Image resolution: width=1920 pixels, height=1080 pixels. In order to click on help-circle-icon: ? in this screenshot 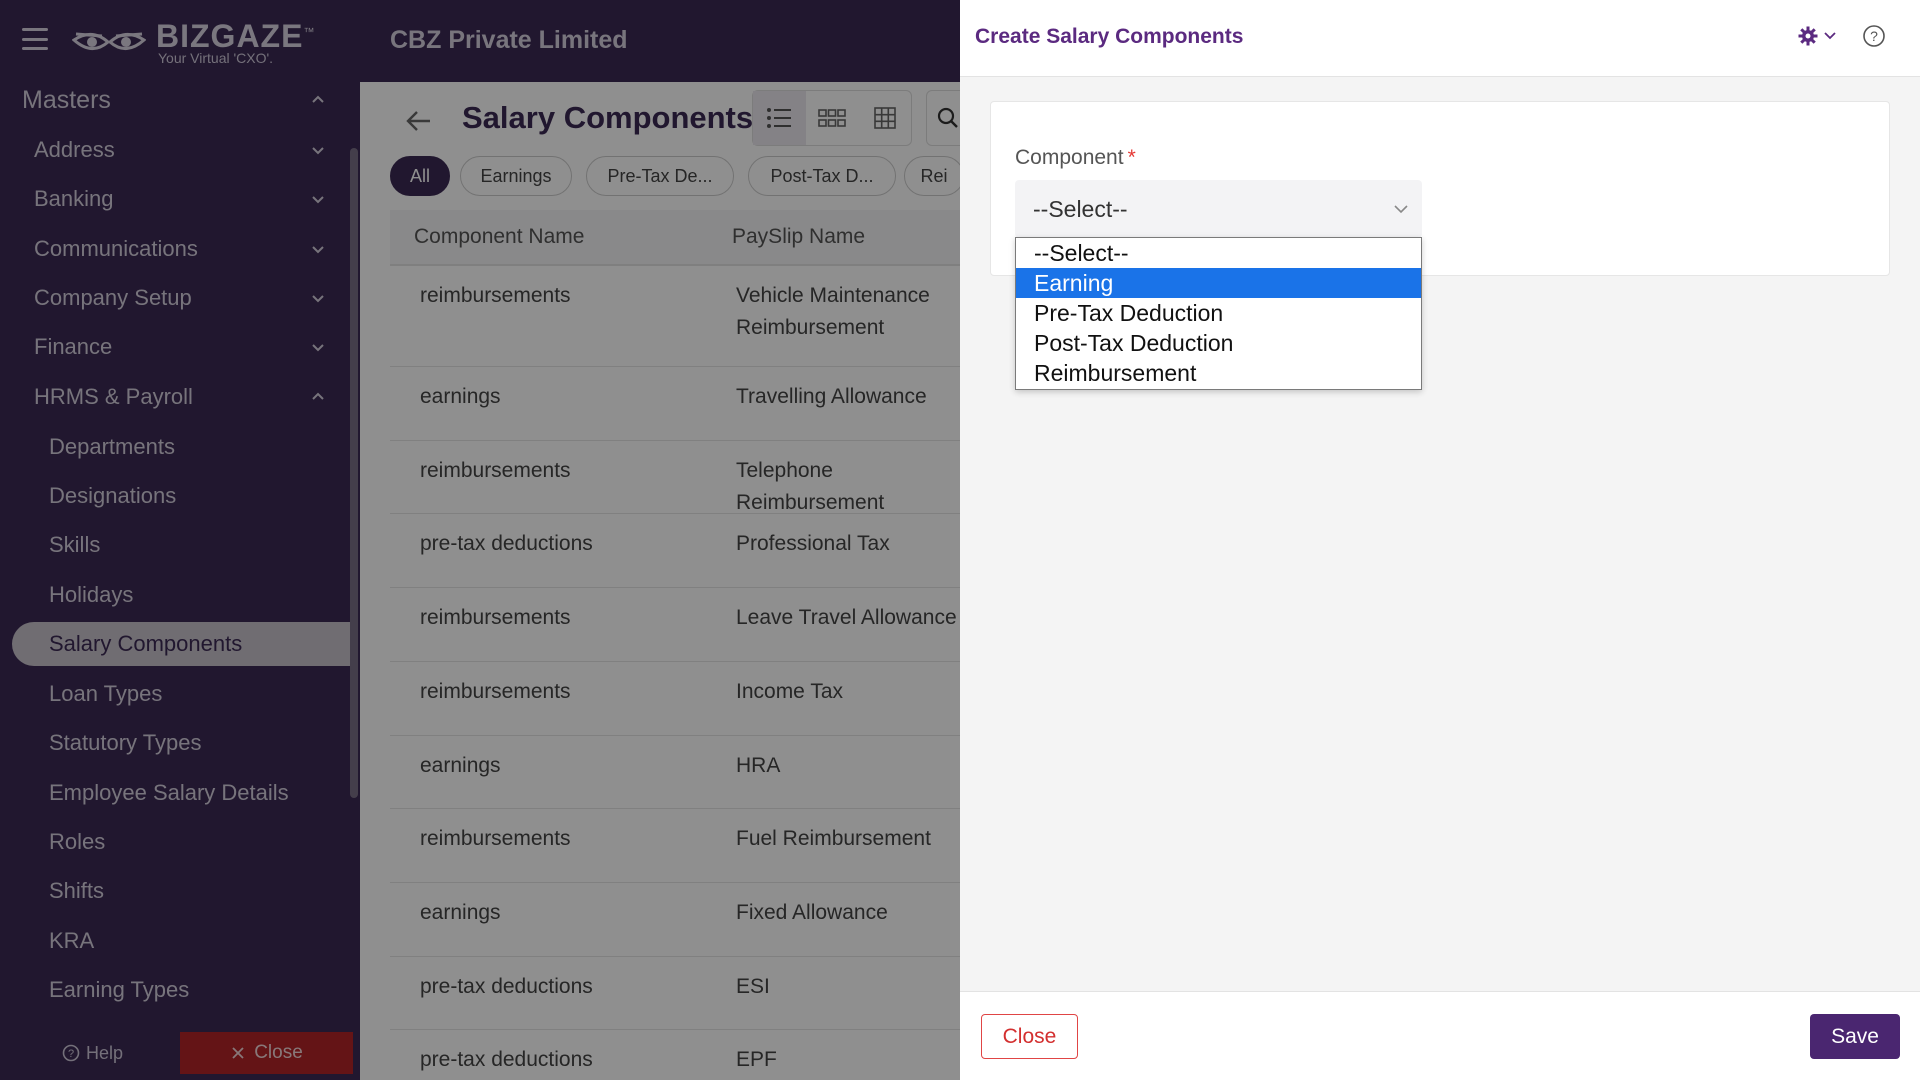, I will do `click(1874, 36)`.